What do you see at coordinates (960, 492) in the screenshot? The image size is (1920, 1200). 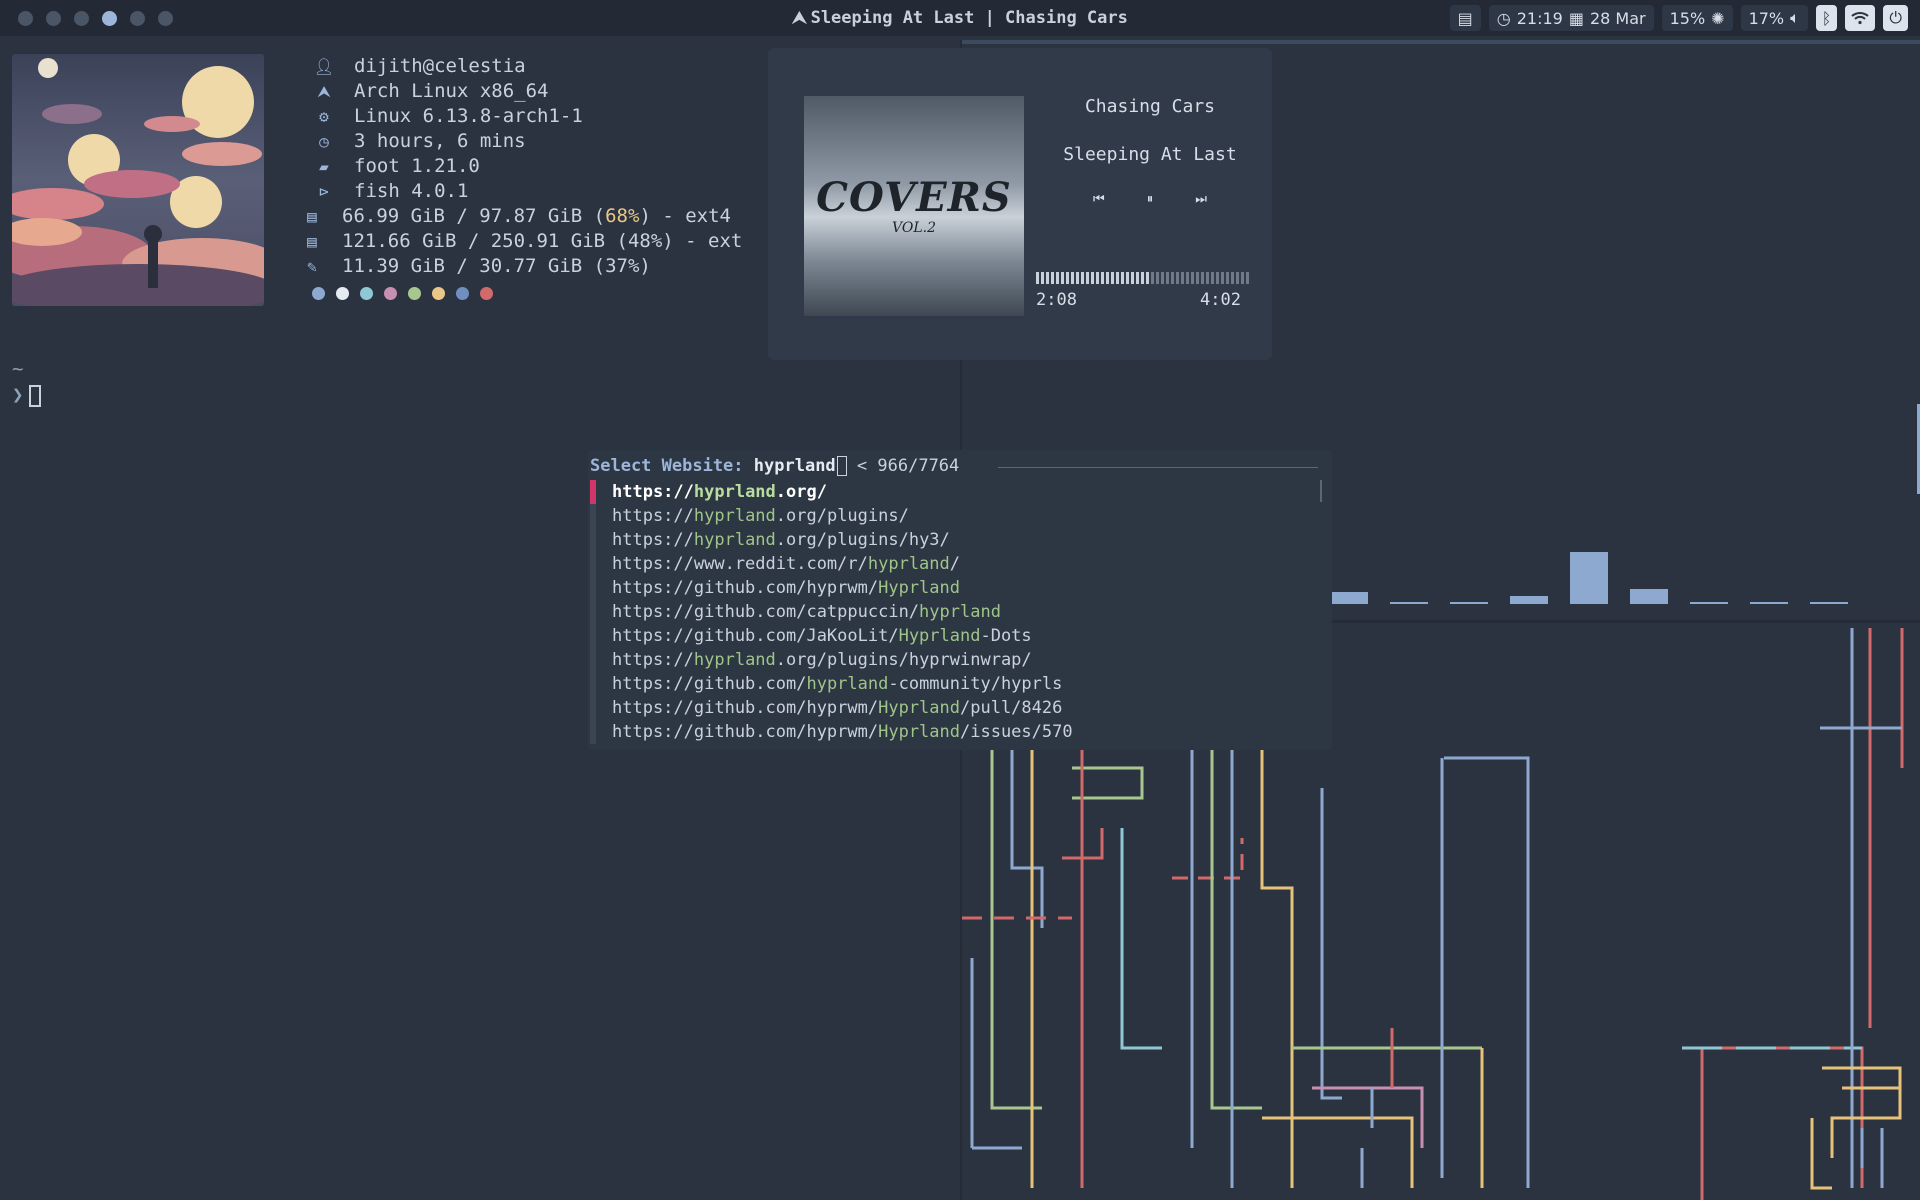 I see `launcher-result-selected: https://hyprland.org/` at bounding box center [960, 492].